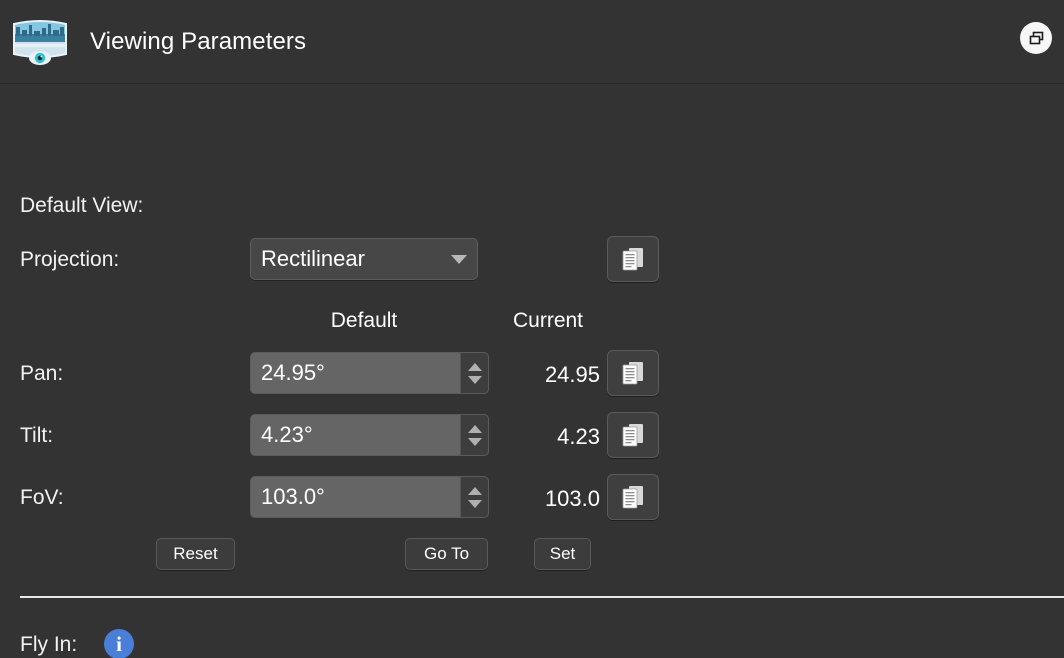 The width and height of the screenshot is (1064, 658). I want to click on restore-window-icon, so click(1036, 38).